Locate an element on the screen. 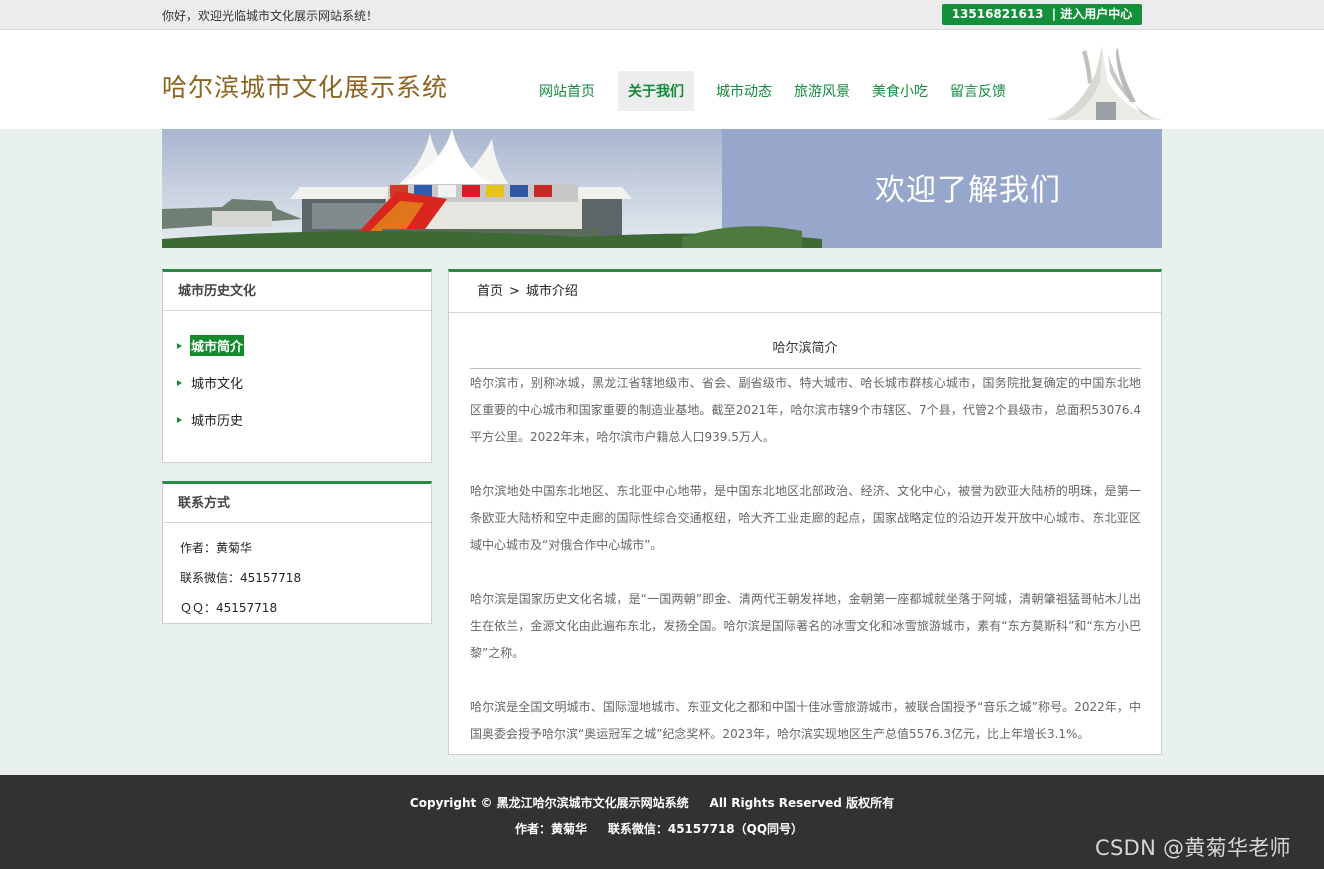 This screenshot has width=1324, height=869. sidebar-contact-box: 联系方式 作者：黄菊华 联系微信：45157718 ＱＱ：45157718 is located at coordinates (297, 552).